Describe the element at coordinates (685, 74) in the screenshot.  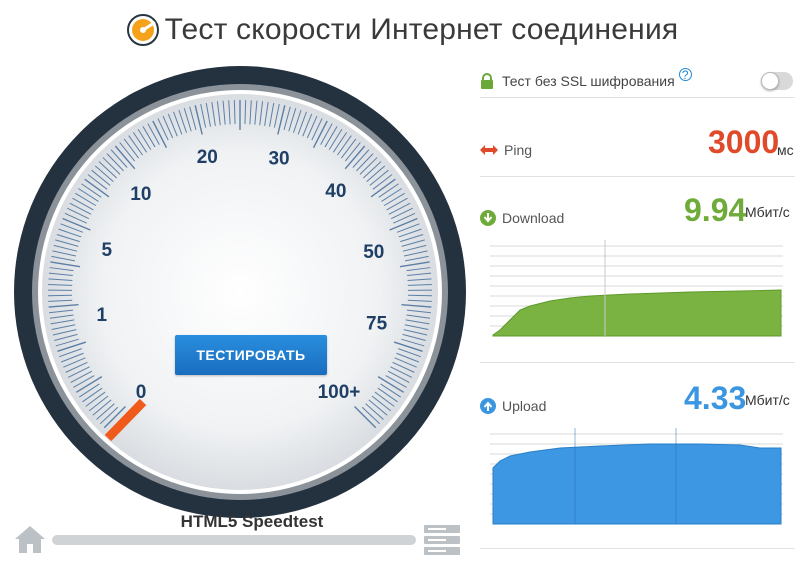
I see `help-icon: ?` at that location.